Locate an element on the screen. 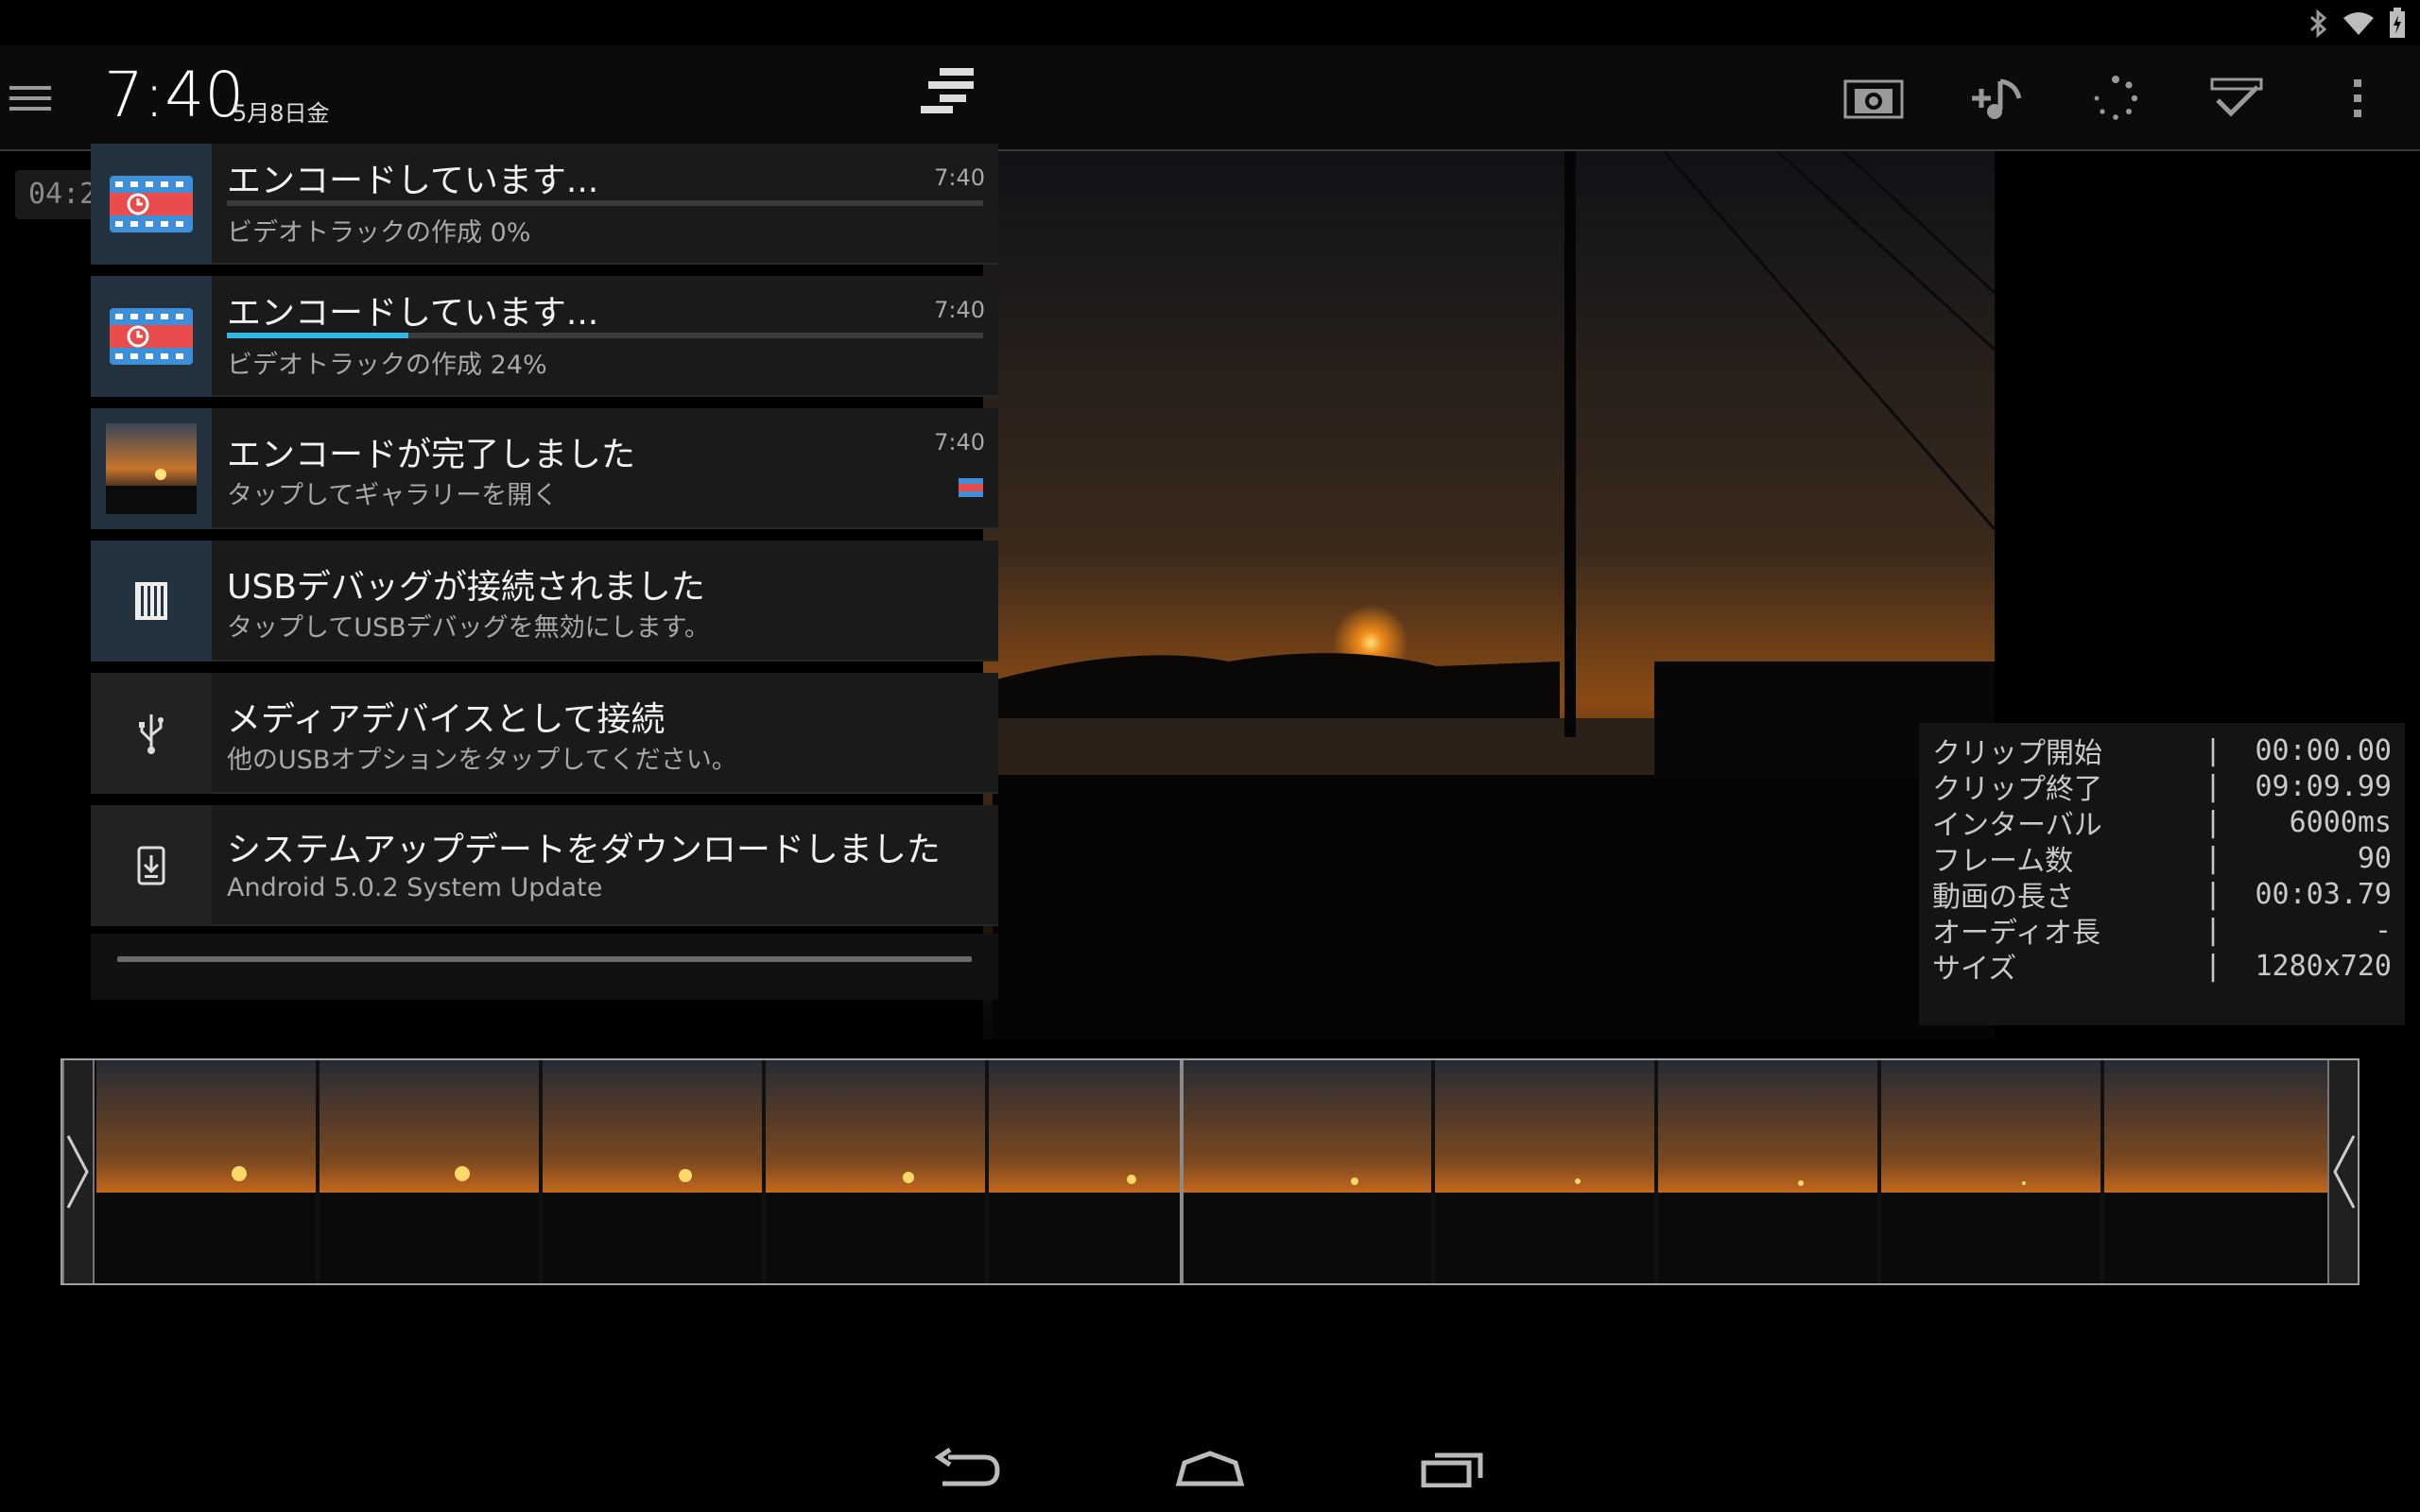  notification-text: タップしてUSBデバッグを無効にします。 is located at coordinates (469, 628).